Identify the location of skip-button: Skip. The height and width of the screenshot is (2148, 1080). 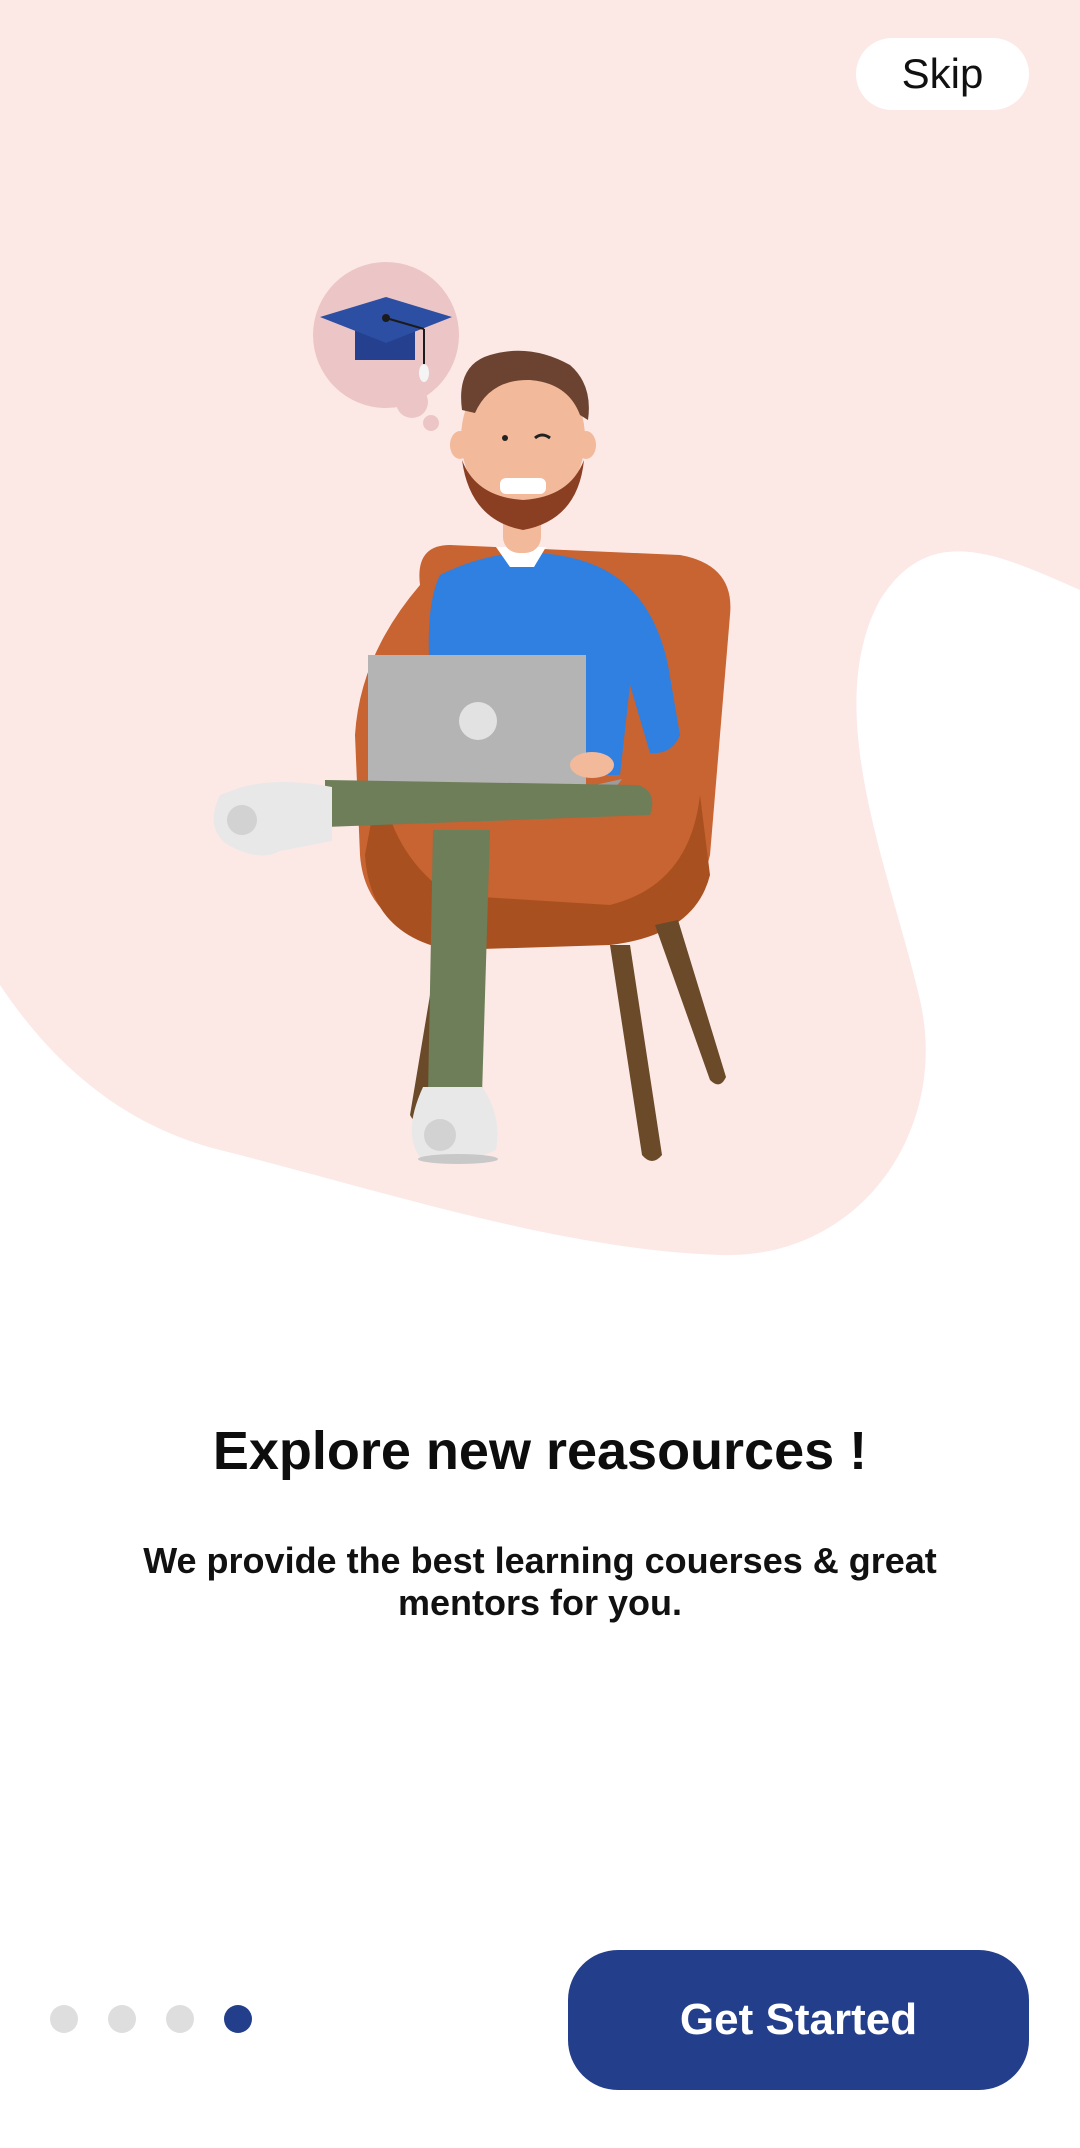
(942, 74).